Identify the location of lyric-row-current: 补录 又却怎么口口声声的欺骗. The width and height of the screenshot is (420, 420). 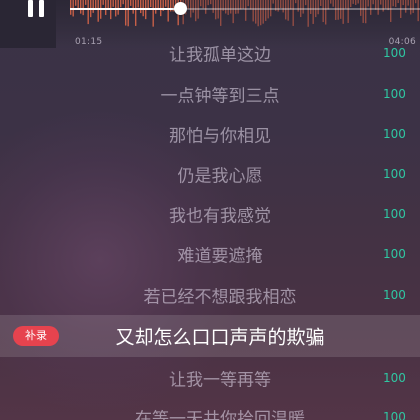
(210, 336).